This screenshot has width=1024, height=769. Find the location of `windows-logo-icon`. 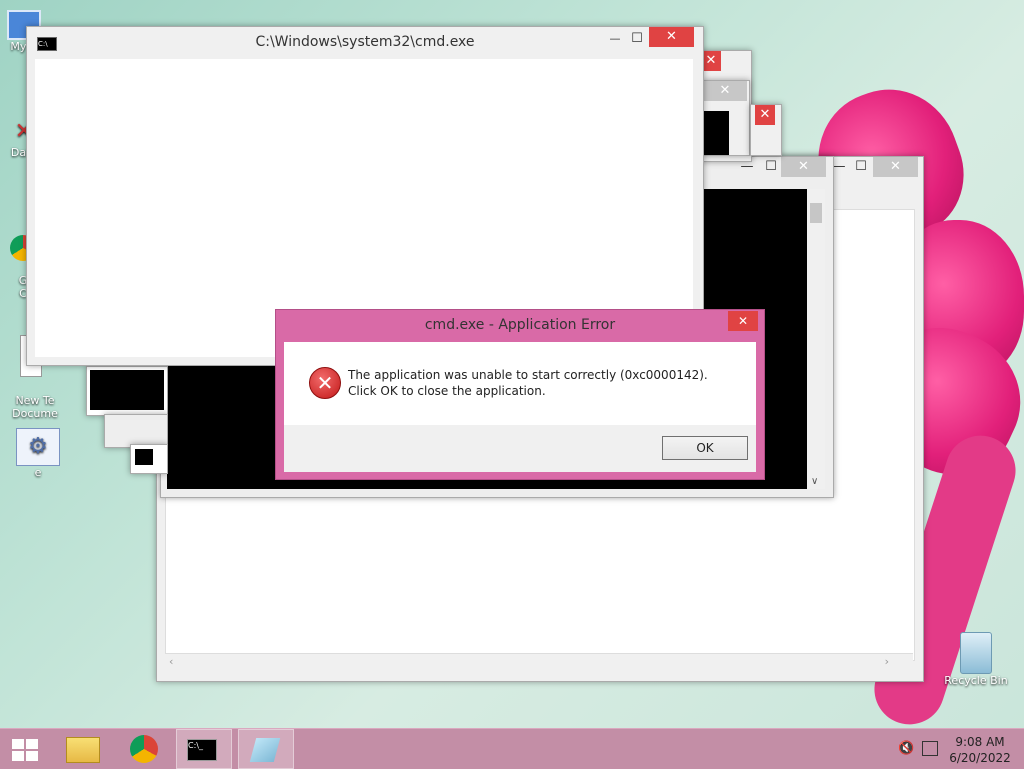

windows-logo-icon is located at coordinates (25, 750).